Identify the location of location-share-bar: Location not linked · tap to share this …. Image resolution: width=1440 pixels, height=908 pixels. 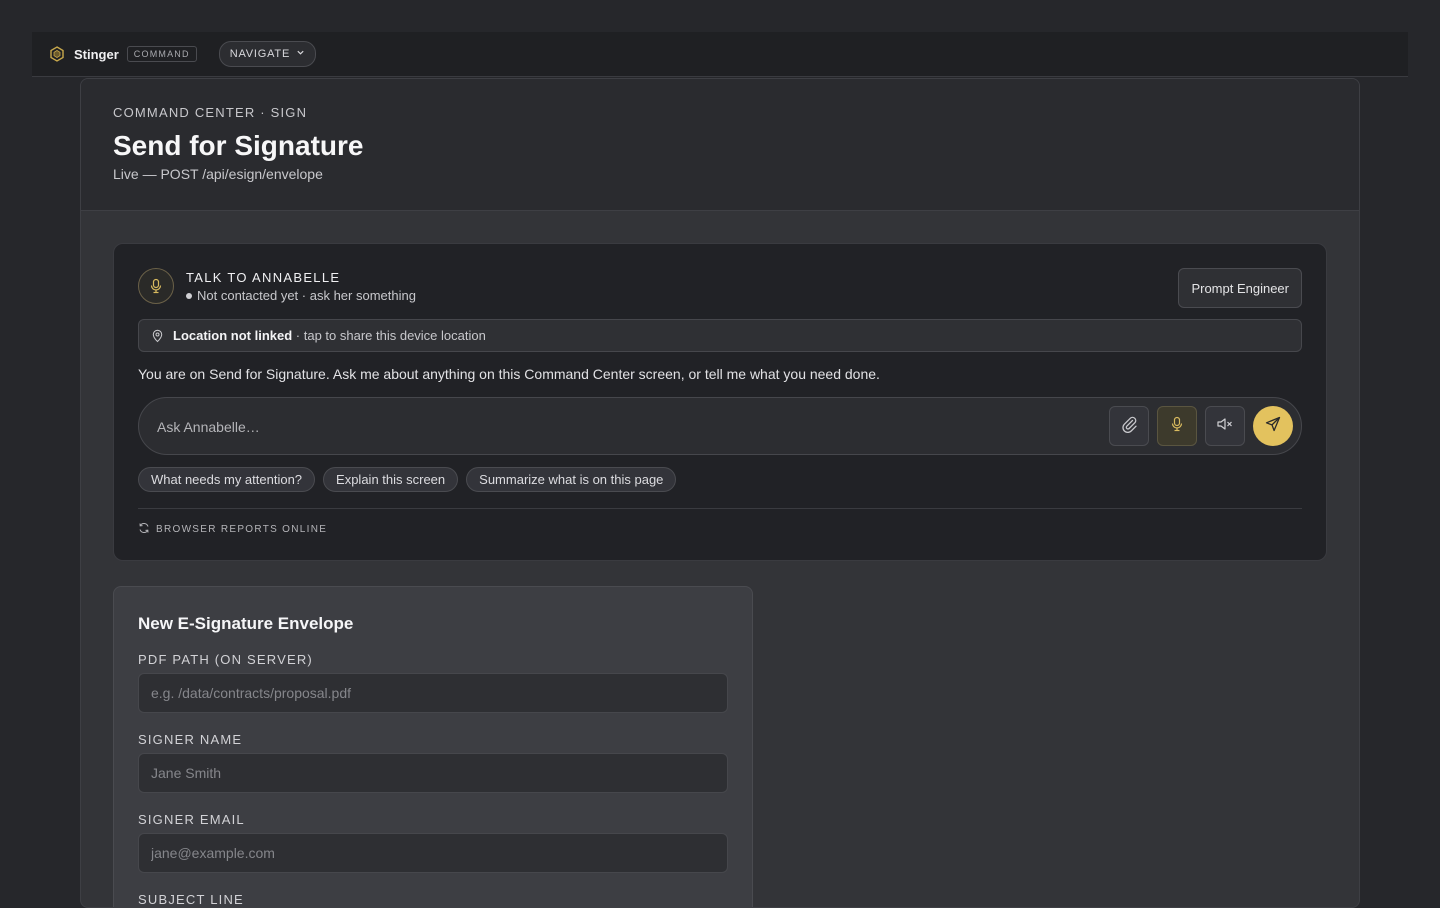
(720, 335).